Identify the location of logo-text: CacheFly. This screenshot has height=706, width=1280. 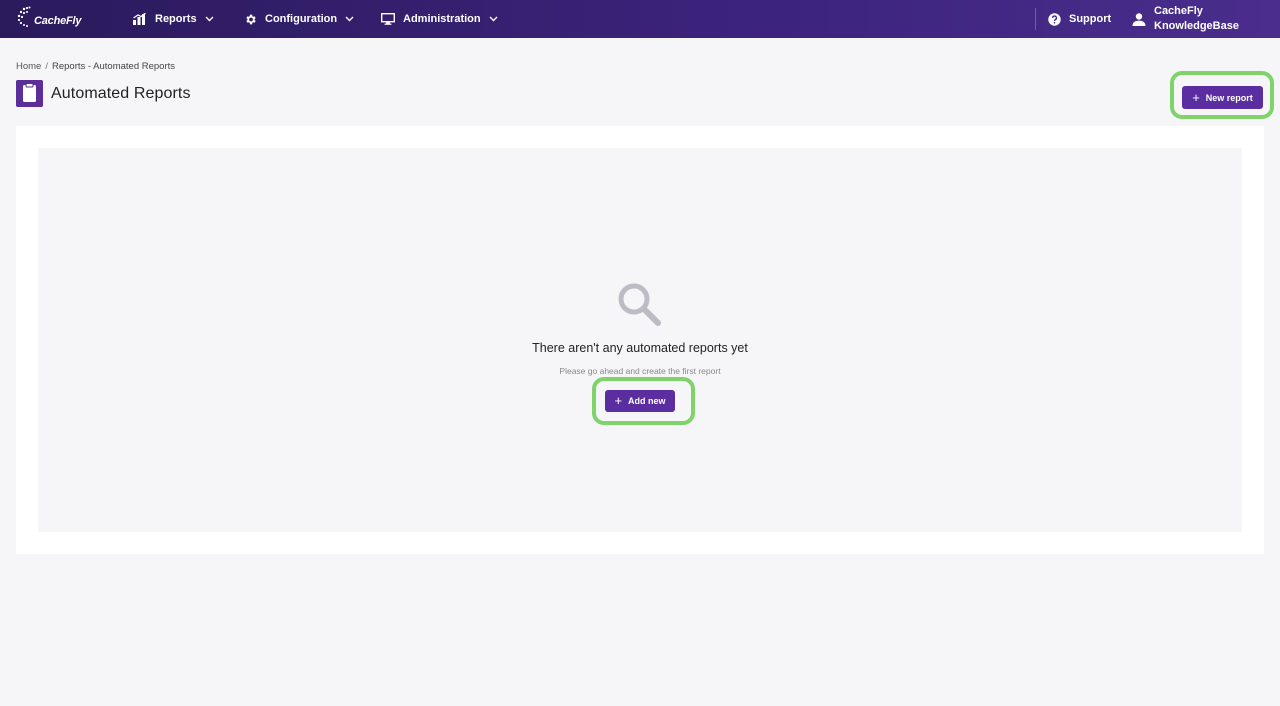
(58, 21).